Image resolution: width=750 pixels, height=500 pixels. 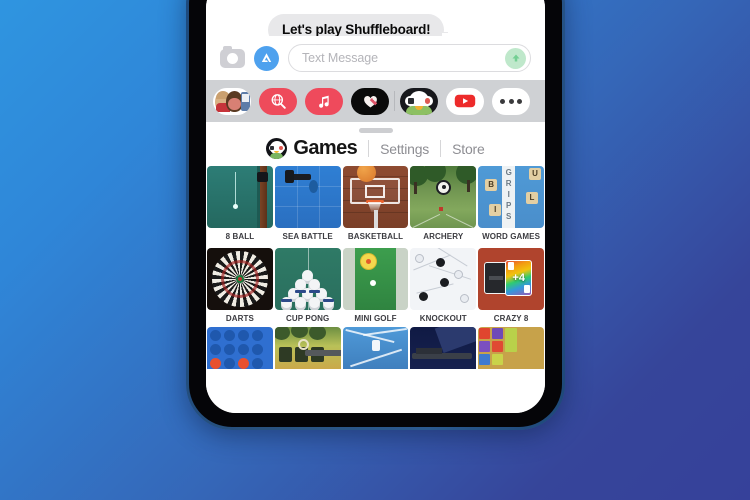 I want to click on games-header: Games Settings Store, so click(x=375, y=148).